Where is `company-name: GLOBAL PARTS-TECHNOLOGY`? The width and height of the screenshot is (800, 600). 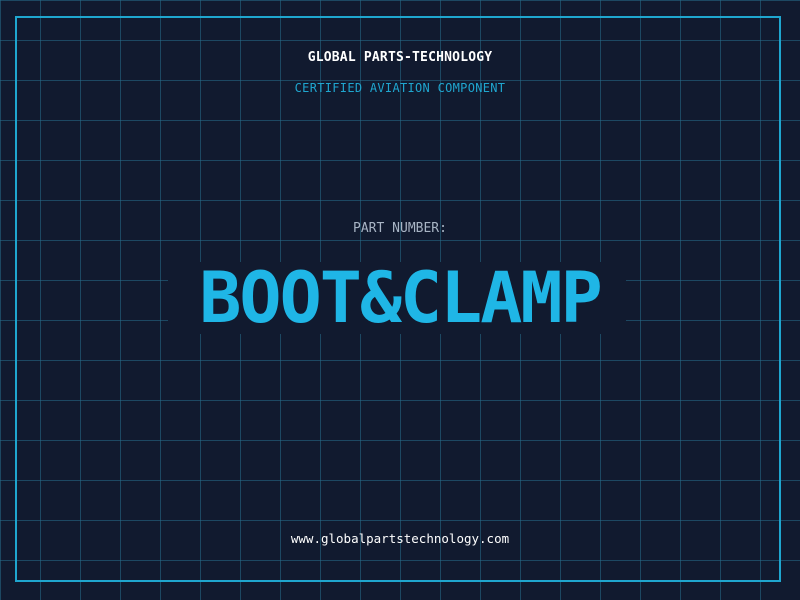 company-name: GLOBAL PARTS-TECHNOLOGY is located at coordinates (400, 57).